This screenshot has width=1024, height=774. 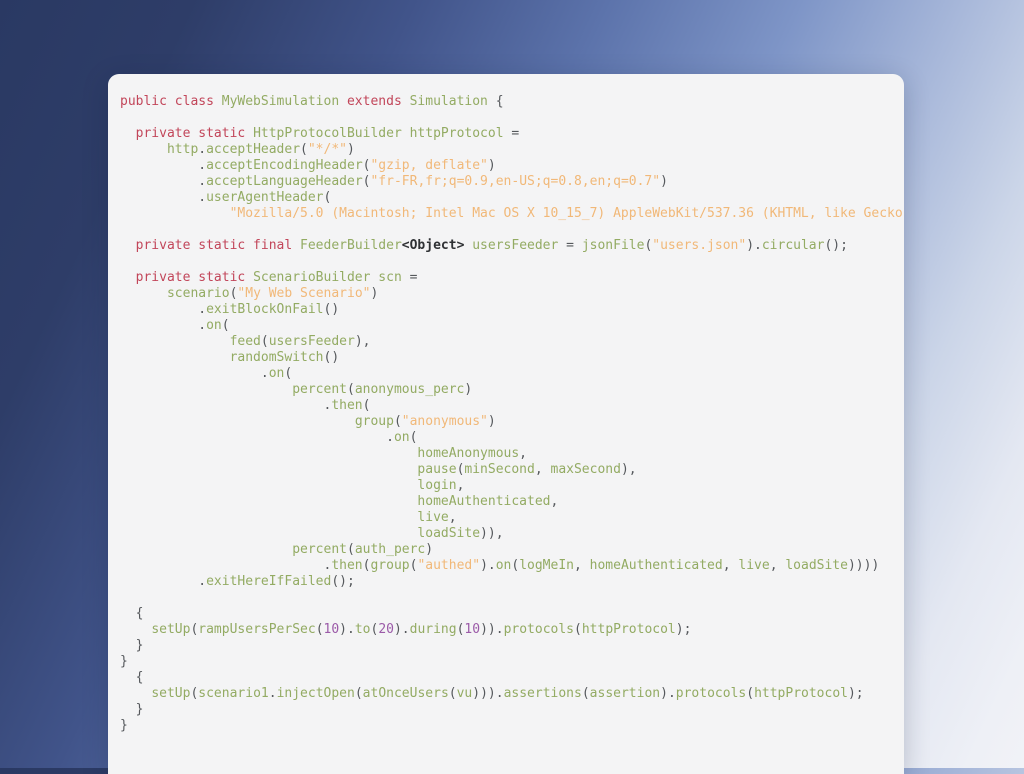 I want to click on token-mth: randomSwitch, so click(x=276, y=357).